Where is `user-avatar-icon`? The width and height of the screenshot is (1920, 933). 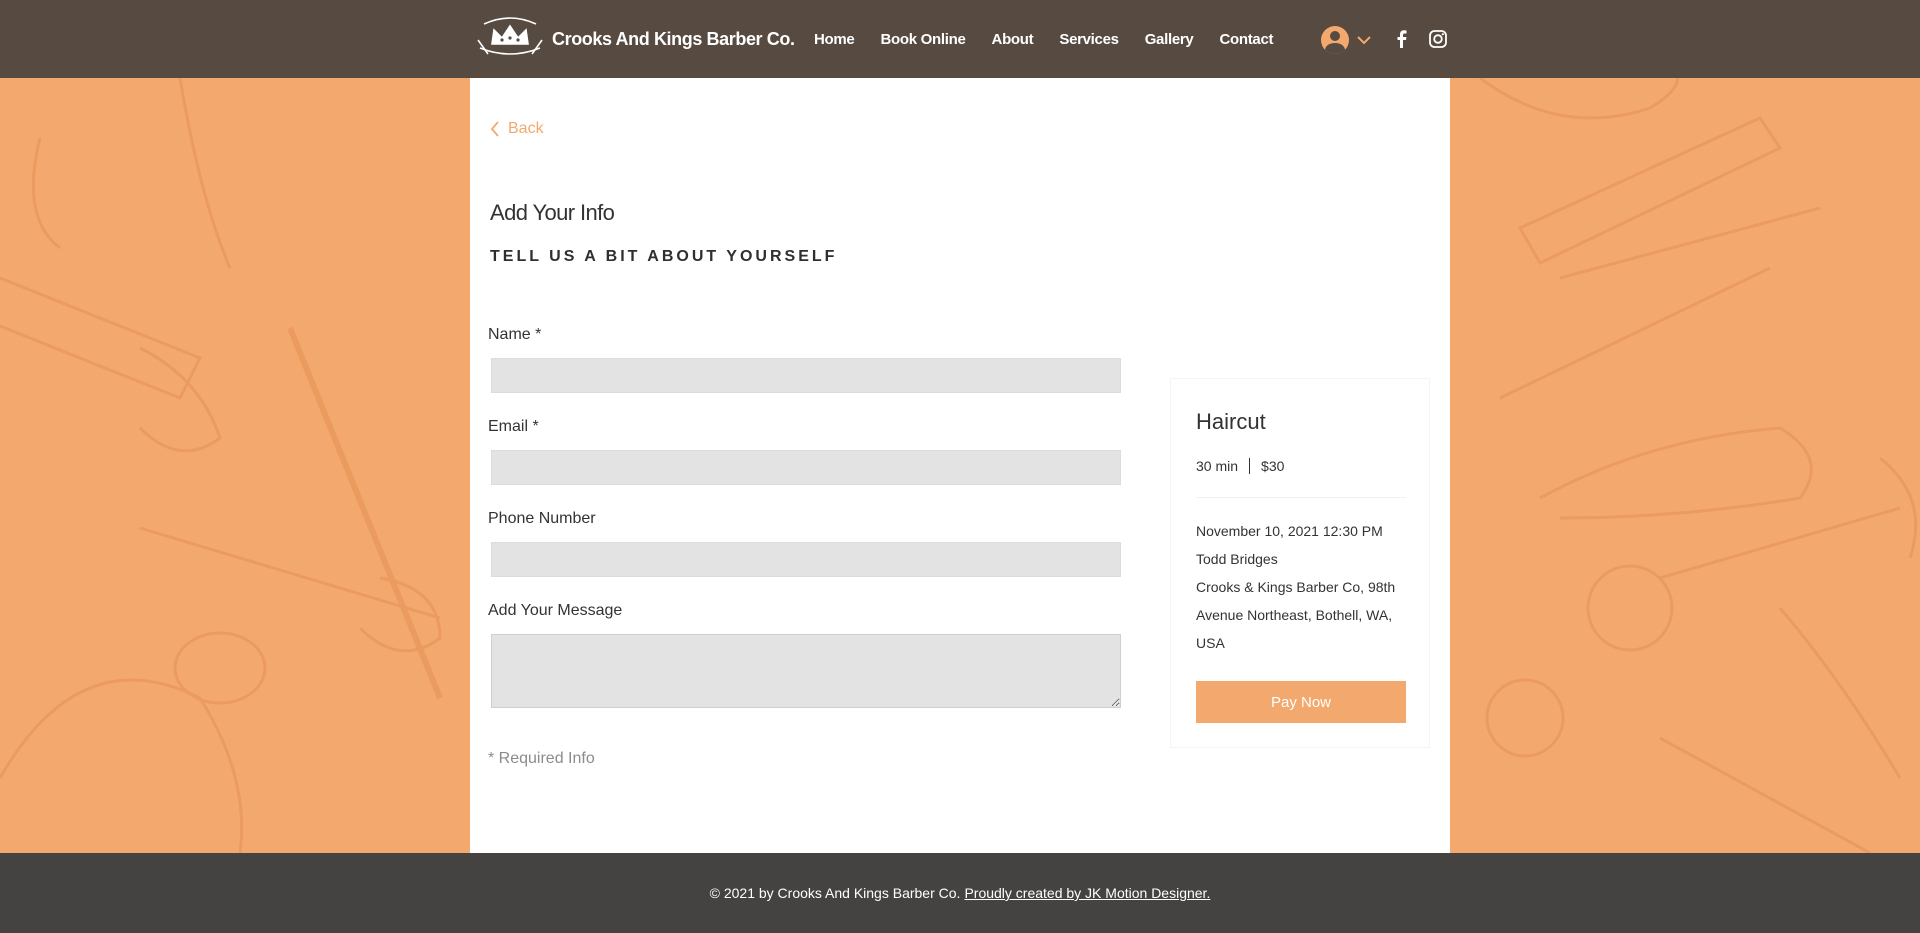 user-avatar-icon is located at coordinates (1335, 40).